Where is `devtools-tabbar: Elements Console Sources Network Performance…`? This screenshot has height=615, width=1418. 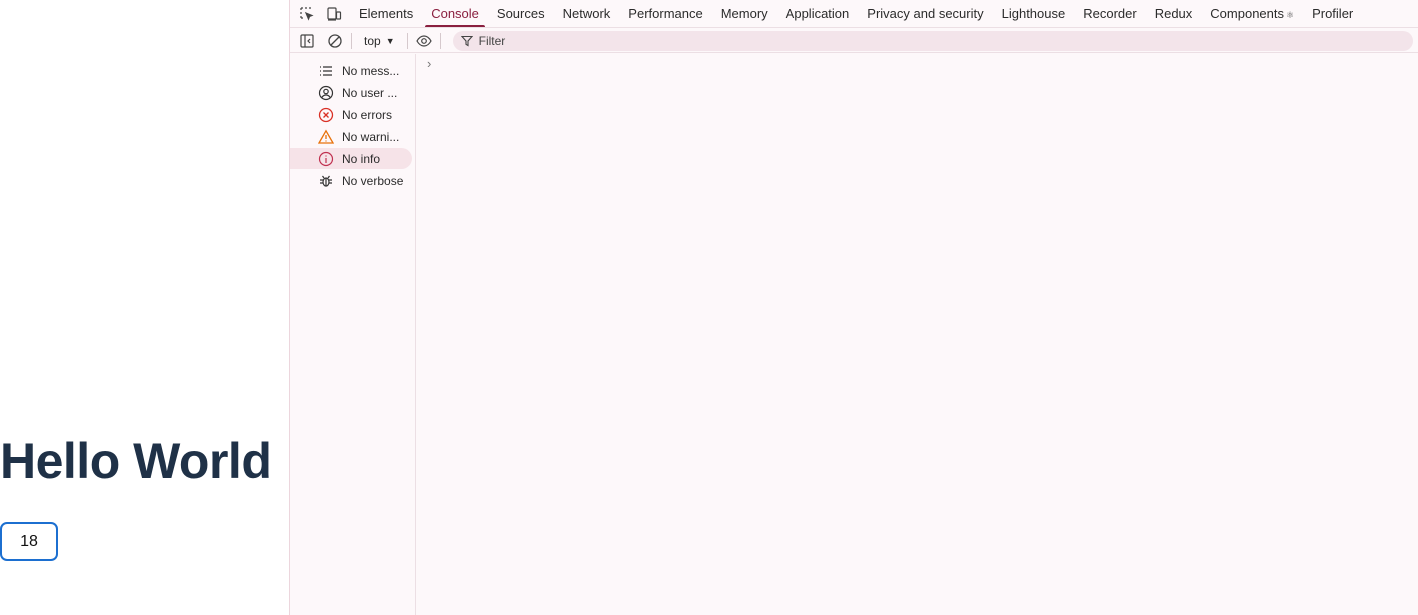 devtools-tabbar: Elements Console Sources Network Performance… is located at coordinates (854, 14).